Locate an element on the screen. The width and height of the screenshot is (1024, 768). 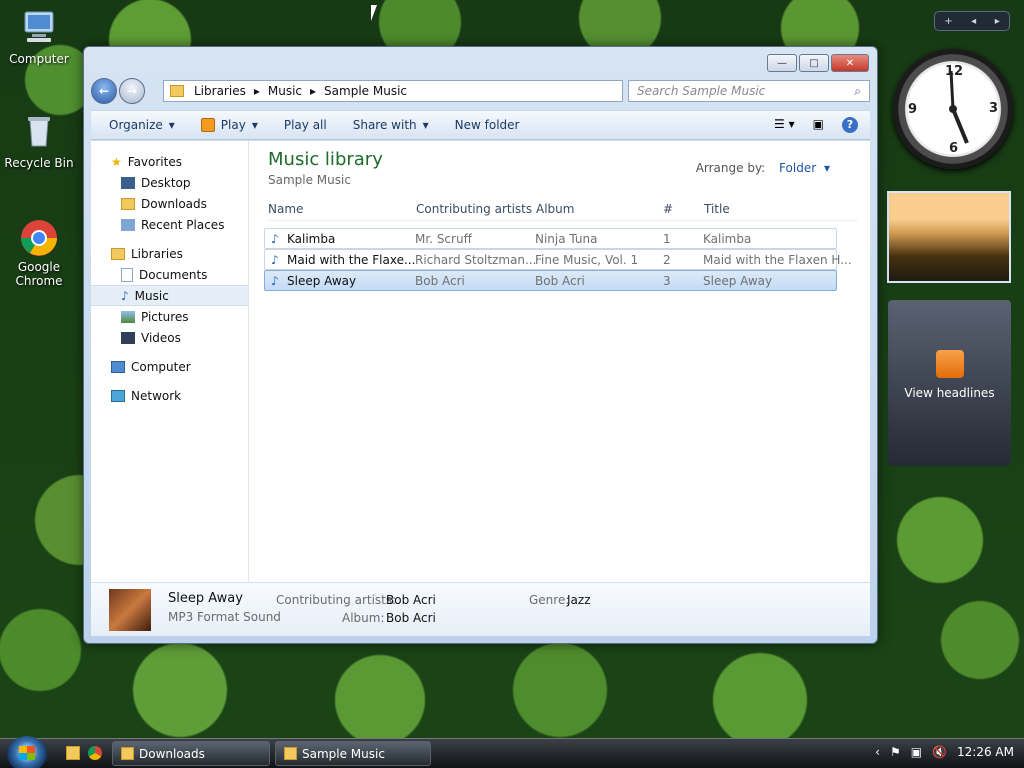
pictures-icon is located at coordinates (128, 316).